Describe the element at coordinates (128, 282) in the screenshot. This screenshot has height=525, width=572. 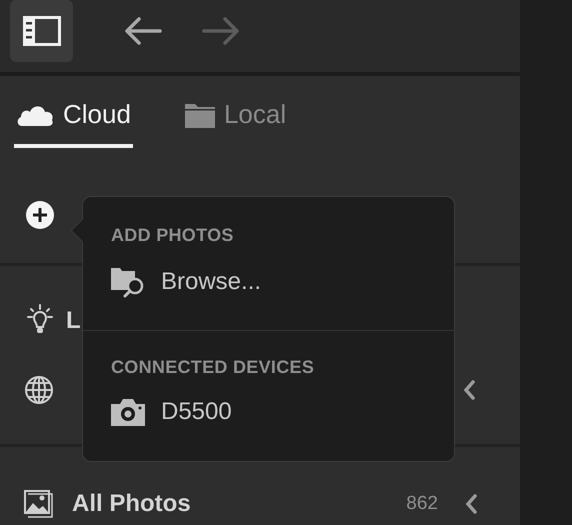
I see `folder-search-icon` at that location.